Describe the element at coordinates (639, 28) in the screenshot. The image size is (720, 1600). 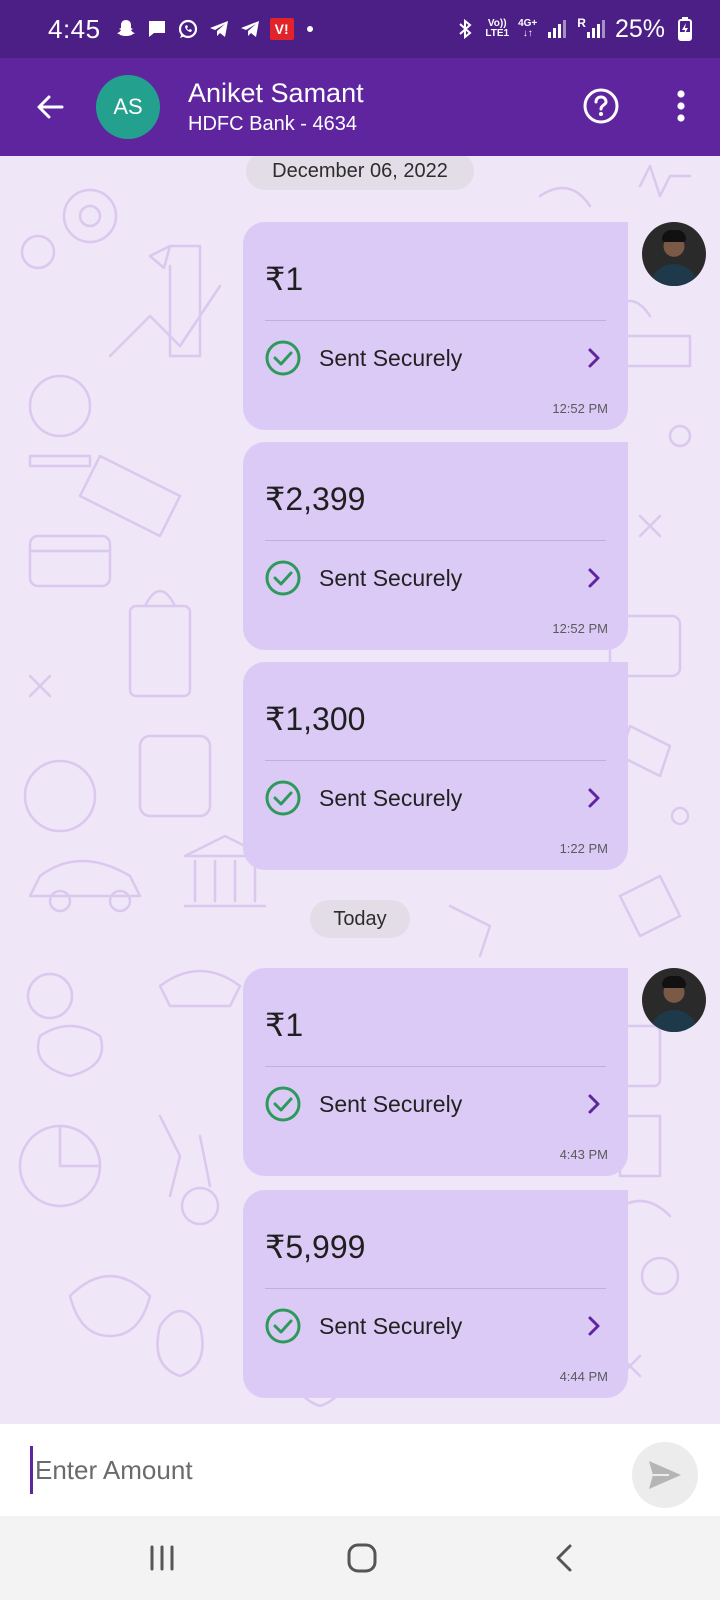
I see `battery-percent: 25%` at that location.